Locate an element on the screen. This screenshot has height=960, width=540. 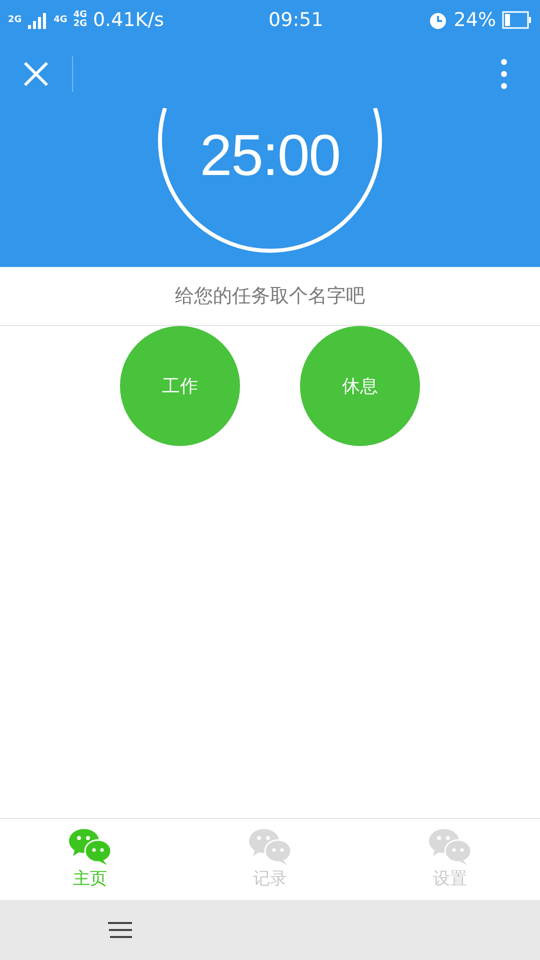
battery-icon is located at coordinates (517, 20).